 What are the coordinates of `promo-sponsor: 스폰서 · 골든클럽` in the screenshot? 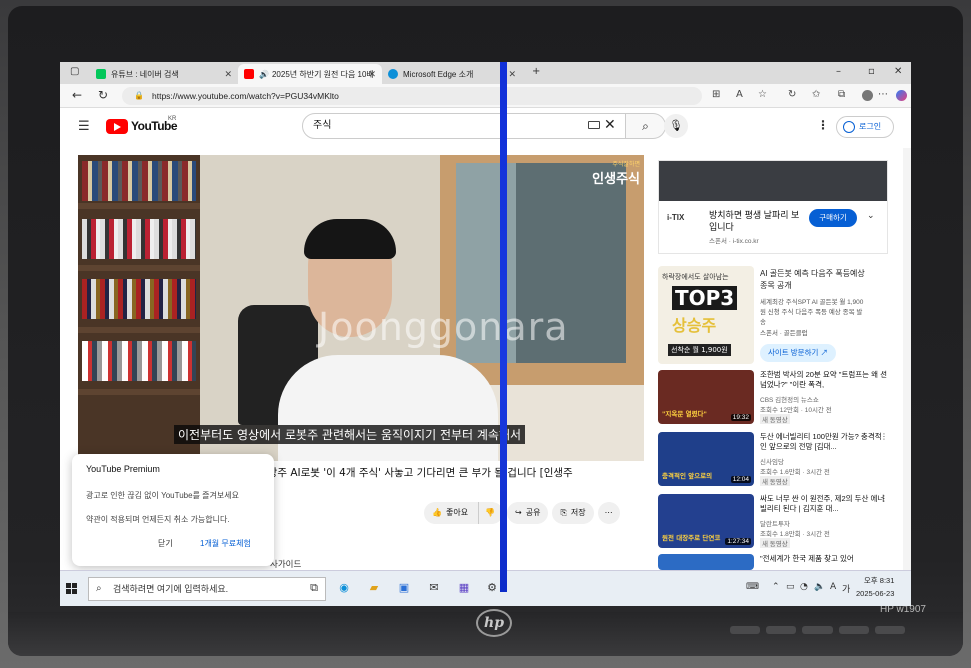 It's located at (784, 333).